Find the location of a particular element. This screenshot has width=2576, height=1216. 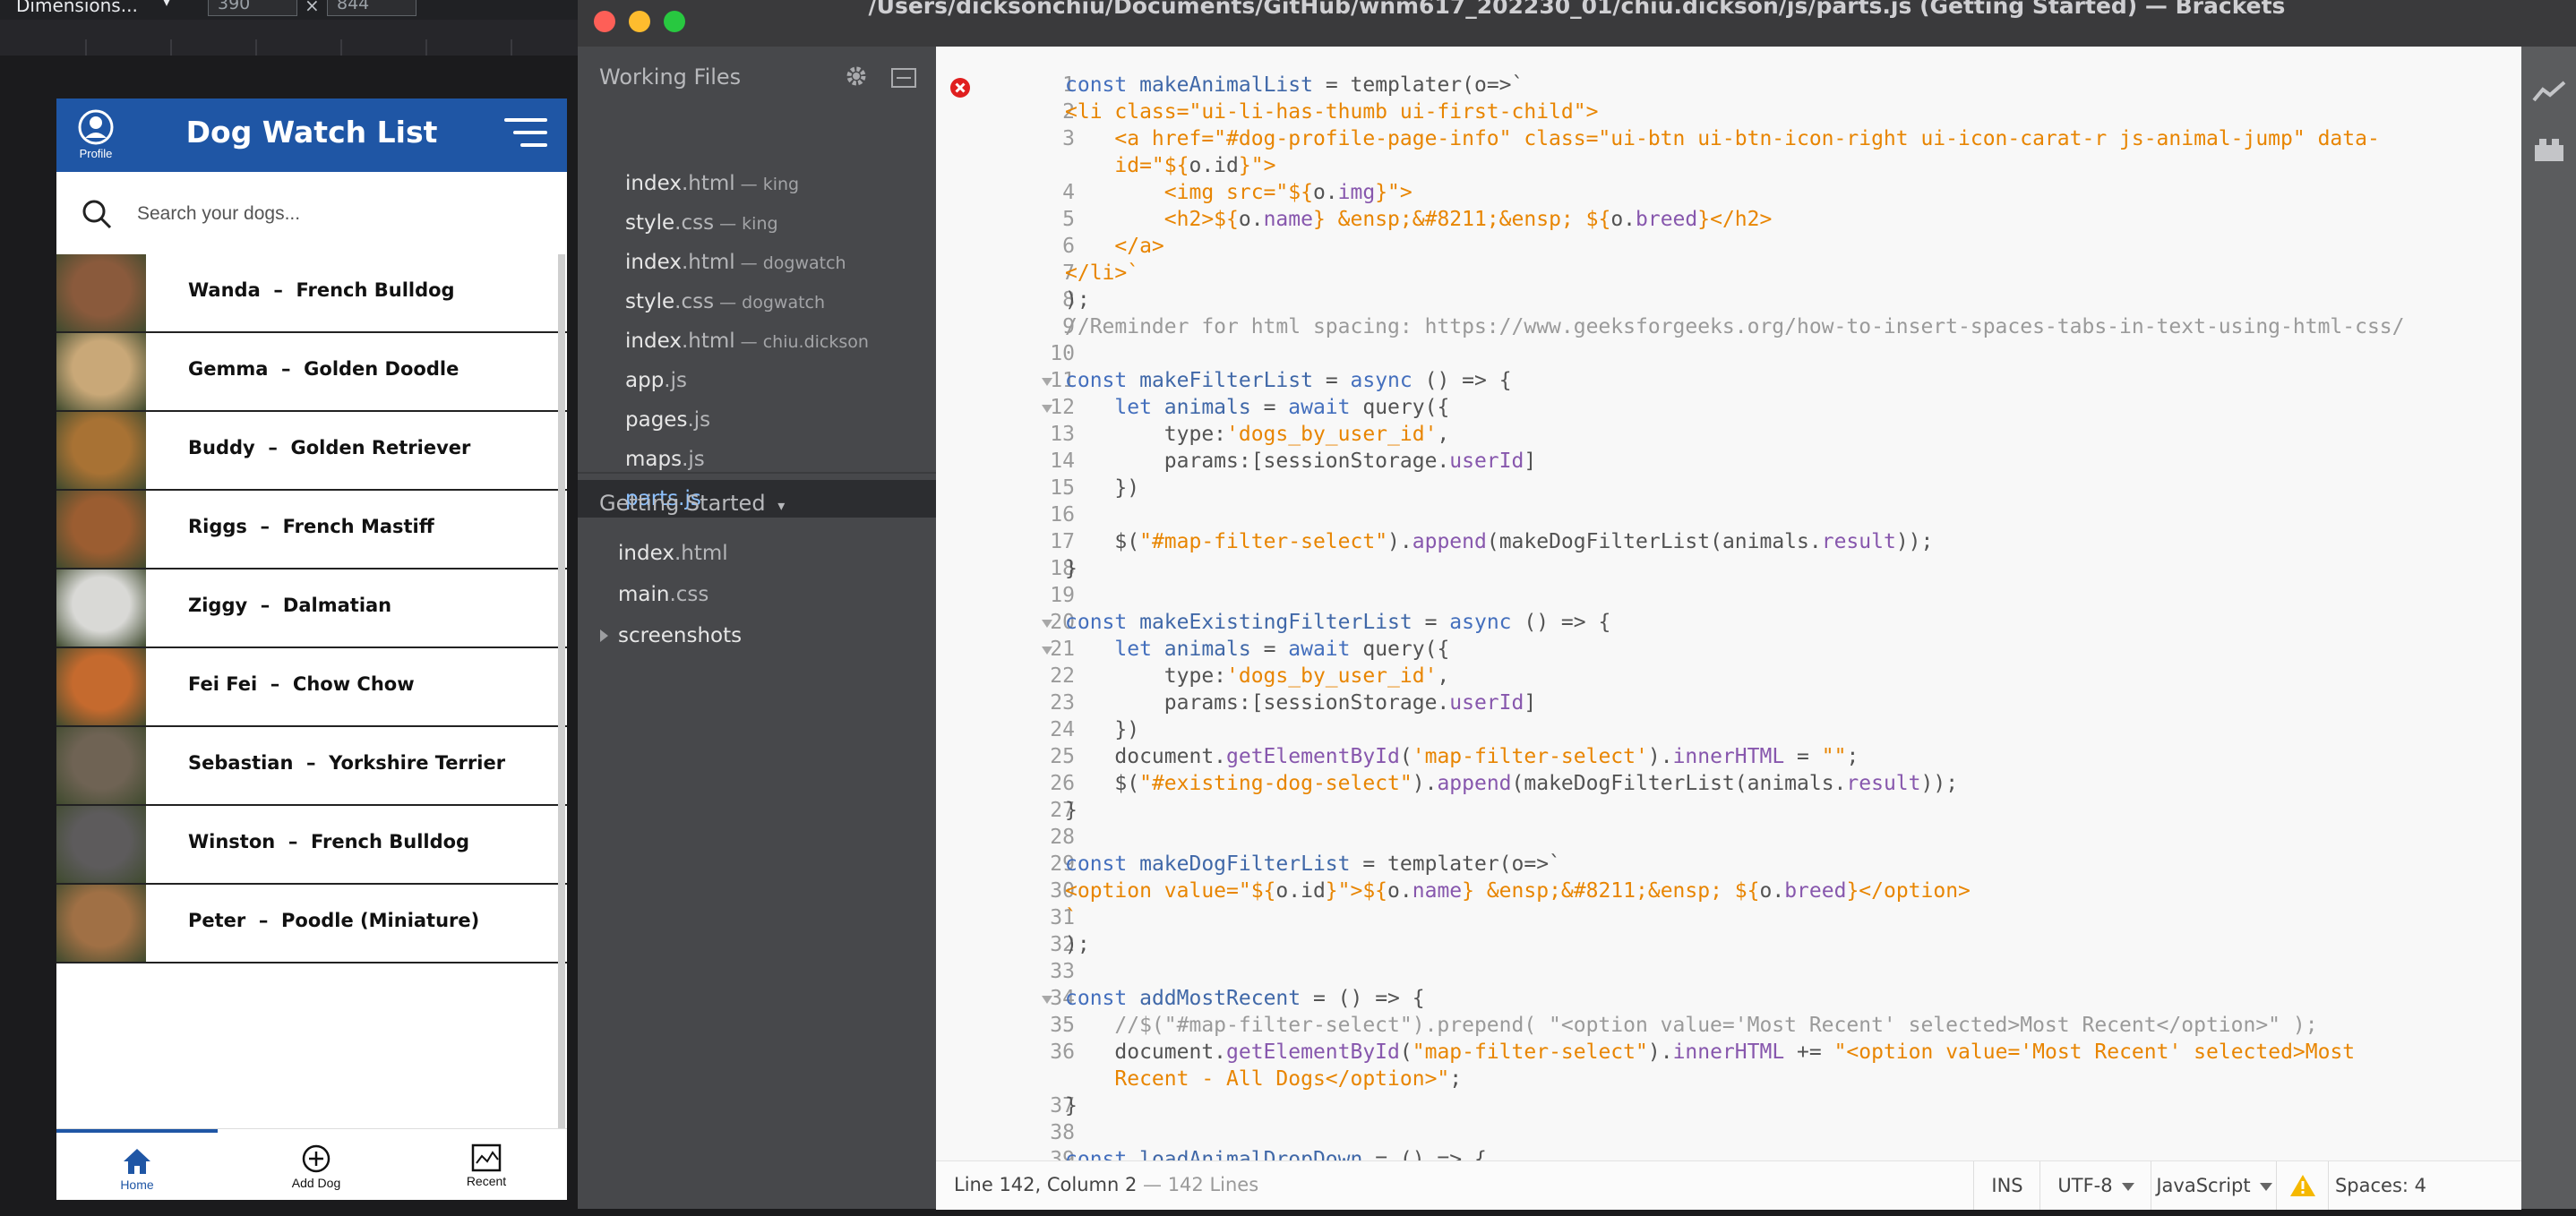

code-line: 22 type:'dogs_by_user_id', is located at coordinates (1728, 677).